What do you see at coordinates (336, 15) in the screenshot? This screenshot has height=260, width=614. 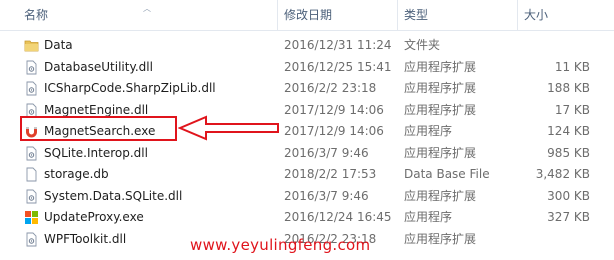 I see `column-header-date: 修改日期` at bounding box center [336, 15].